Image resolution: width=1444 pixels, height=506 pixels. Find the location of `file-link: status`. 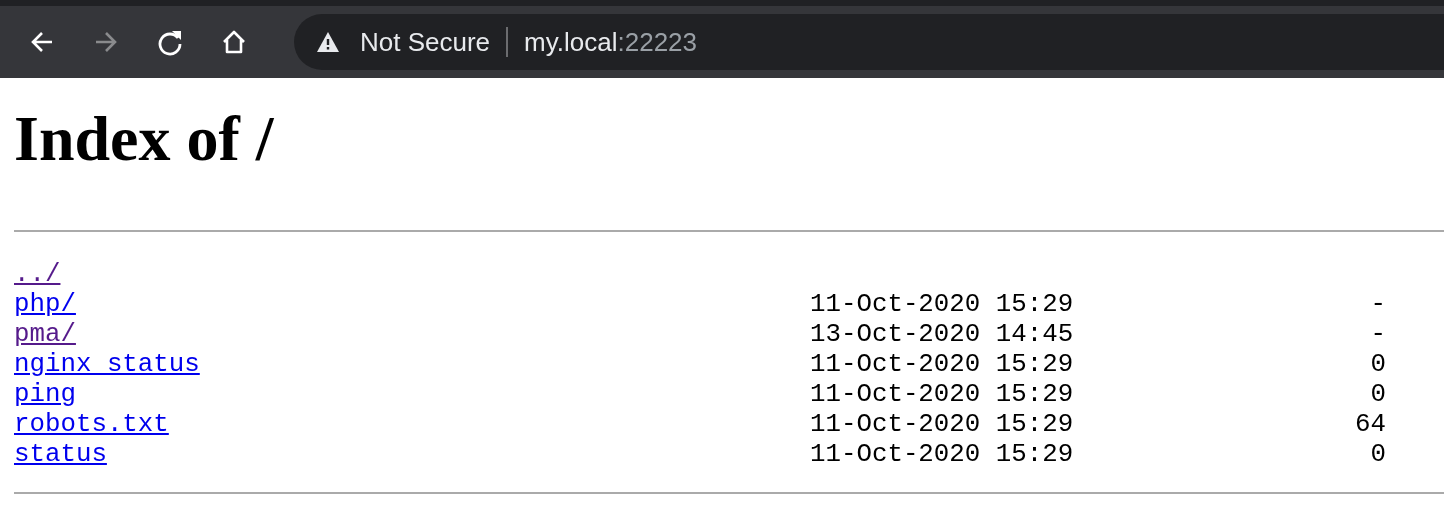

file-link: status is located at coordinates (60, 455).